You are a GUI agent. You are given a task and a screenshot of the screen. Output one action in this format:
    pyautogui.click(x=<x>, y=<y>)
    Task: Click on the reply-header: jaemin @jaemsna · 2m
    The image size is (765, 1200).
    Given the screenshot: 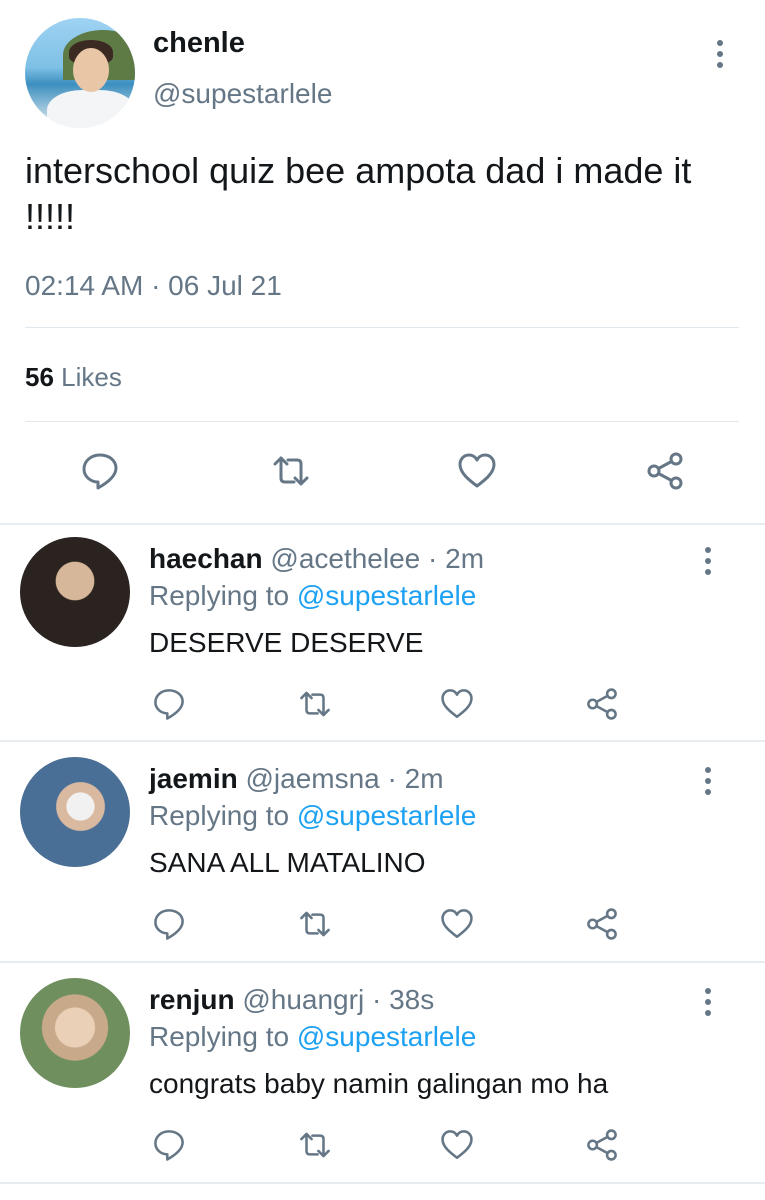 What is the action you would take?
    pyautogui.click(x=296, y=779)
    